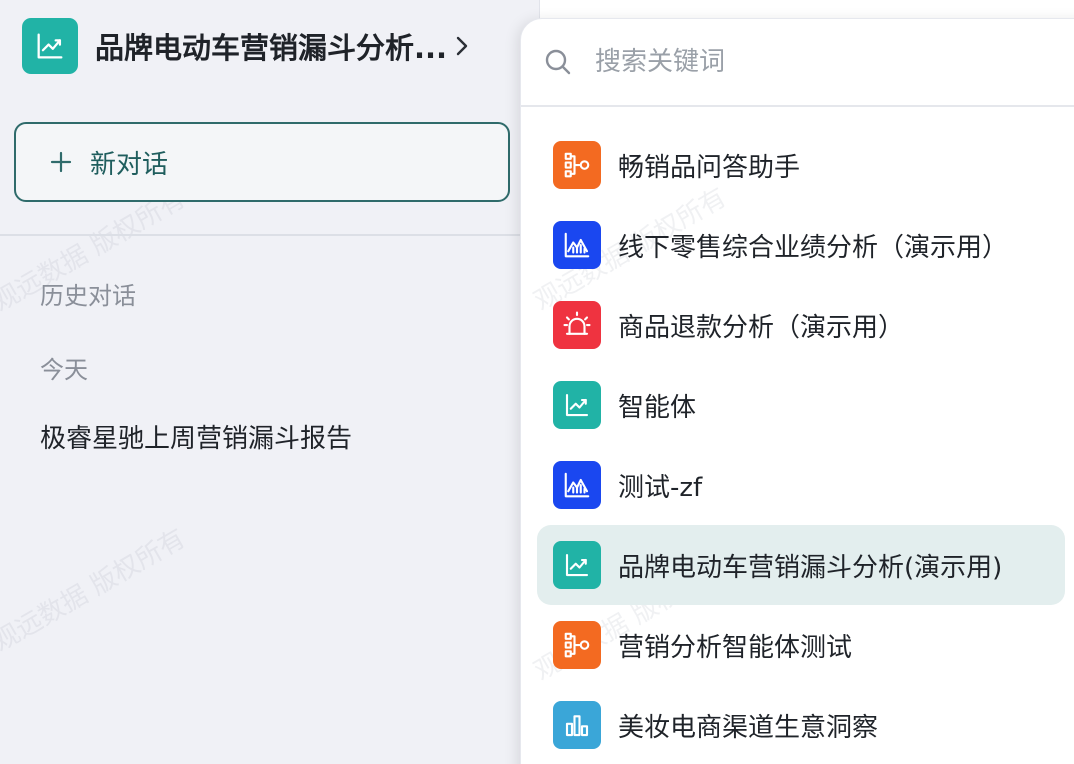 The image size is (1074, 764). Describe the element at coordinates (577, 725) in the screenshot. I see `bar-chart-icon` at that location.